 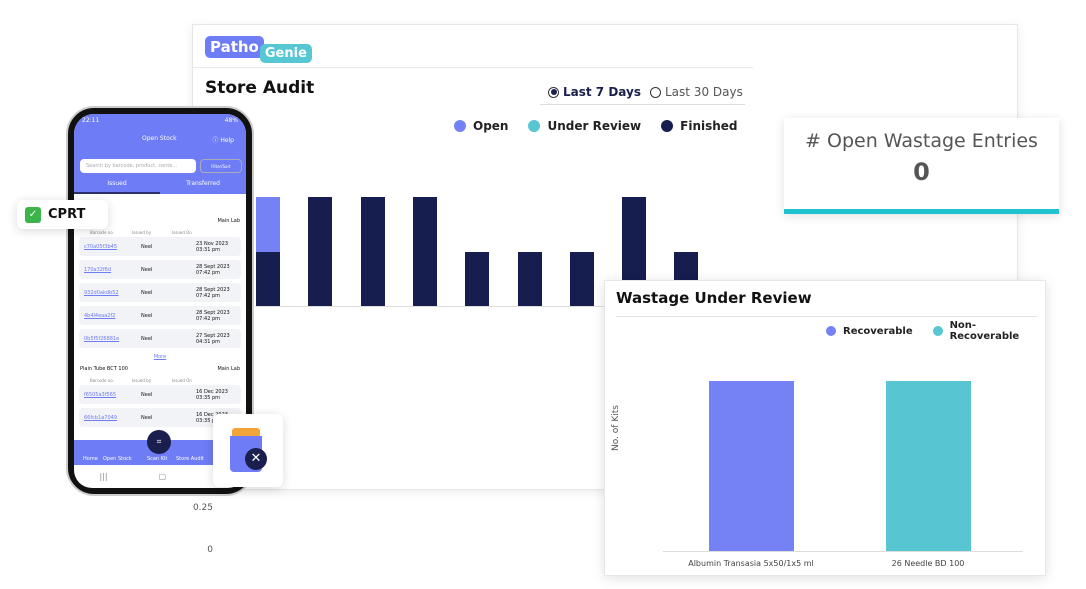 What do you see at coordinates (202, 507) in the screenshot?
I see `y-tick-label: 0.25` at bounding box center [202, 507].